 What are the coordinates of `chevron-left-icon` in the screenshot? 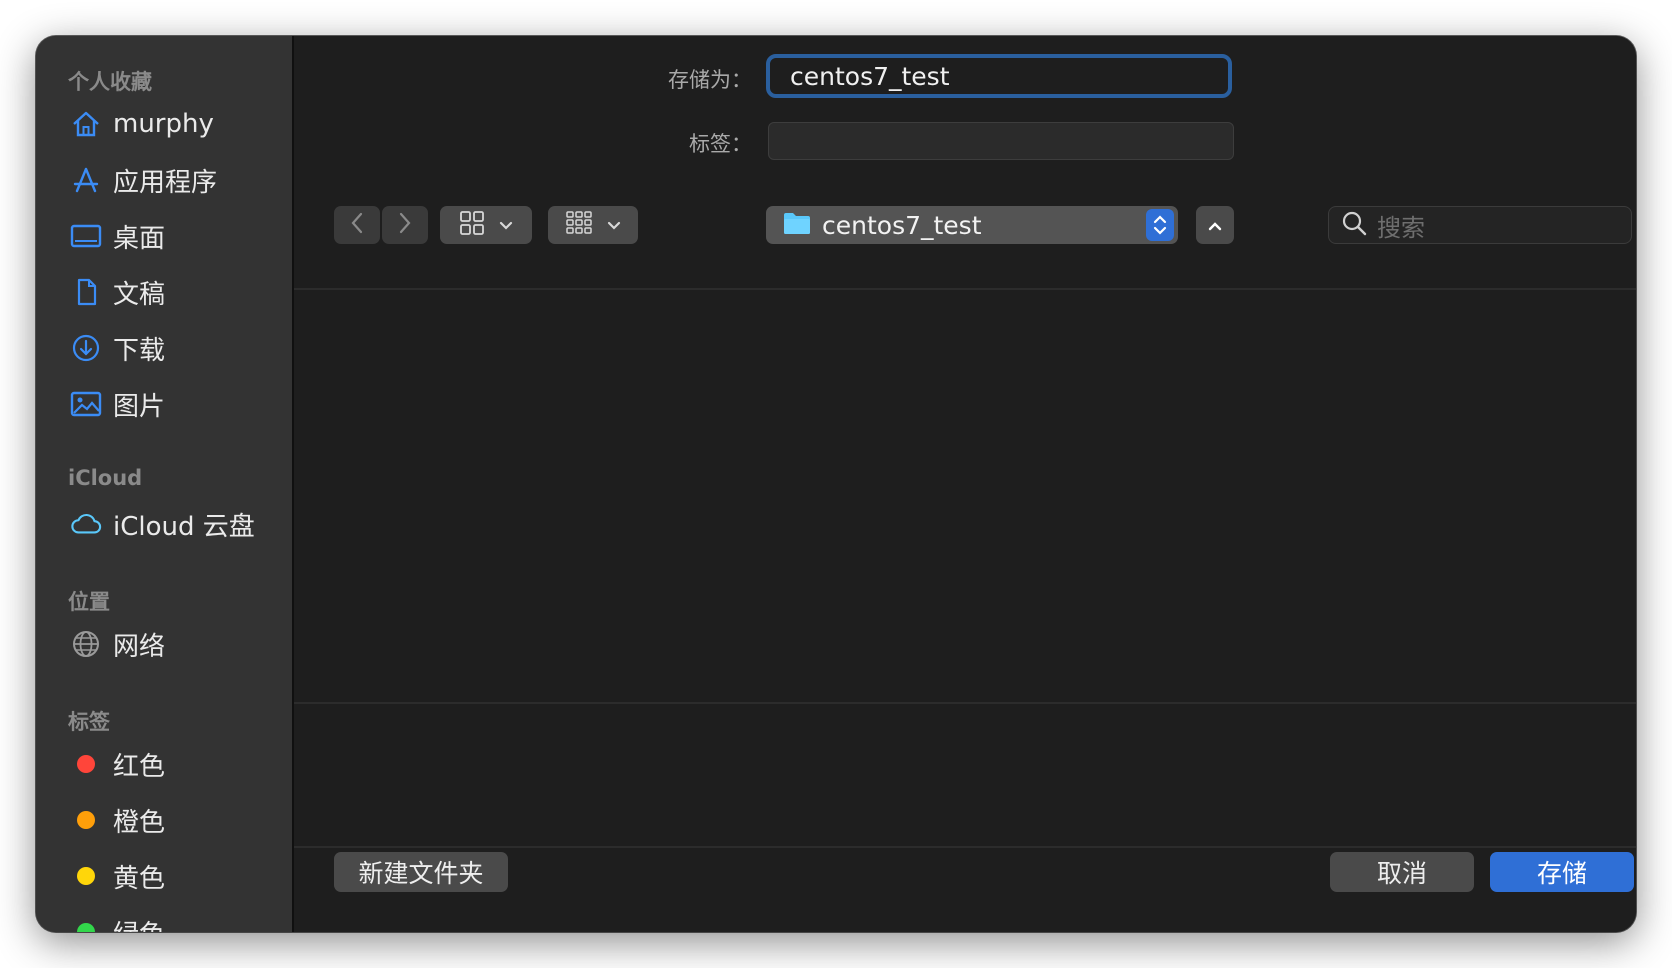 It's located at (357, 225).